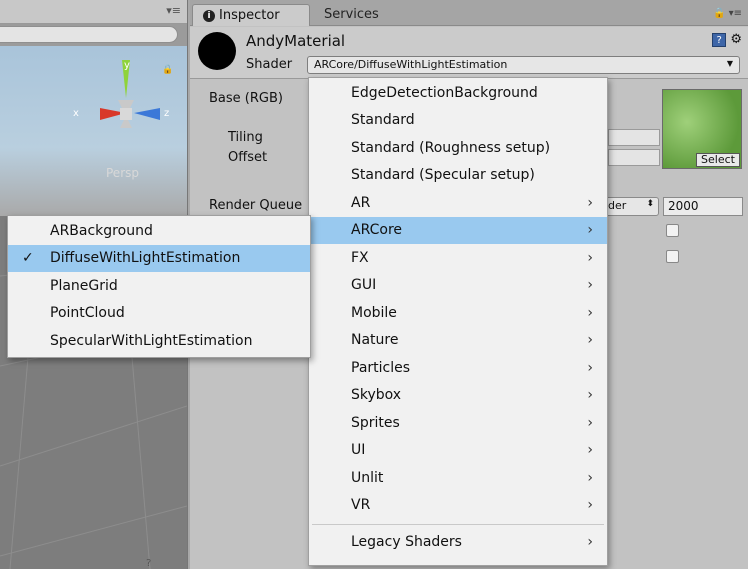 This screenshot has width=748, height=569. What do you see at coordinates (458, 340) in the screenshot?
I see `menu-item-nature: Nature ›` at bounding box center [458, 340].